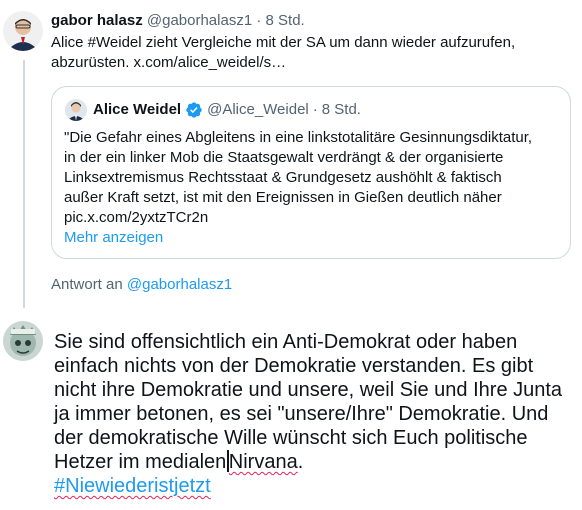 The height and width of the screenshot is (510, 582). I want to click on quoted-author-handle: @Alice_Weidel, so click(258, 109).